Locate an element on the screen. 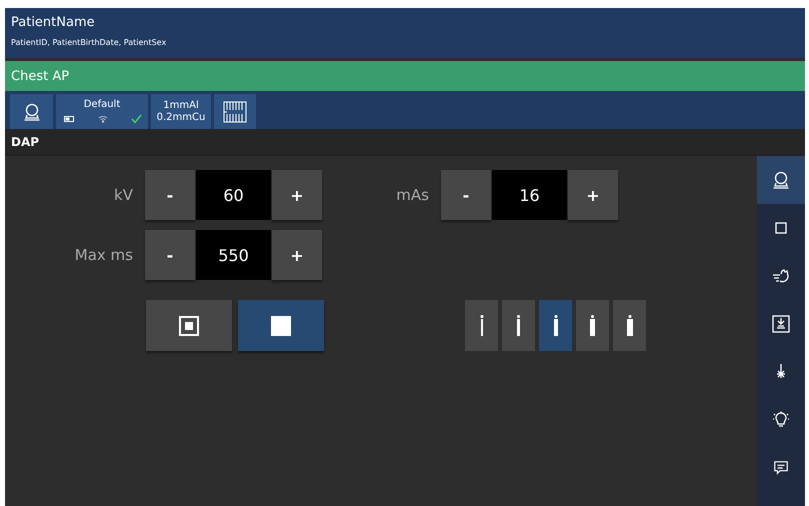 This screenshot has height=506, width=809. parameter-label: mAs is located at coordinates (412, 195).